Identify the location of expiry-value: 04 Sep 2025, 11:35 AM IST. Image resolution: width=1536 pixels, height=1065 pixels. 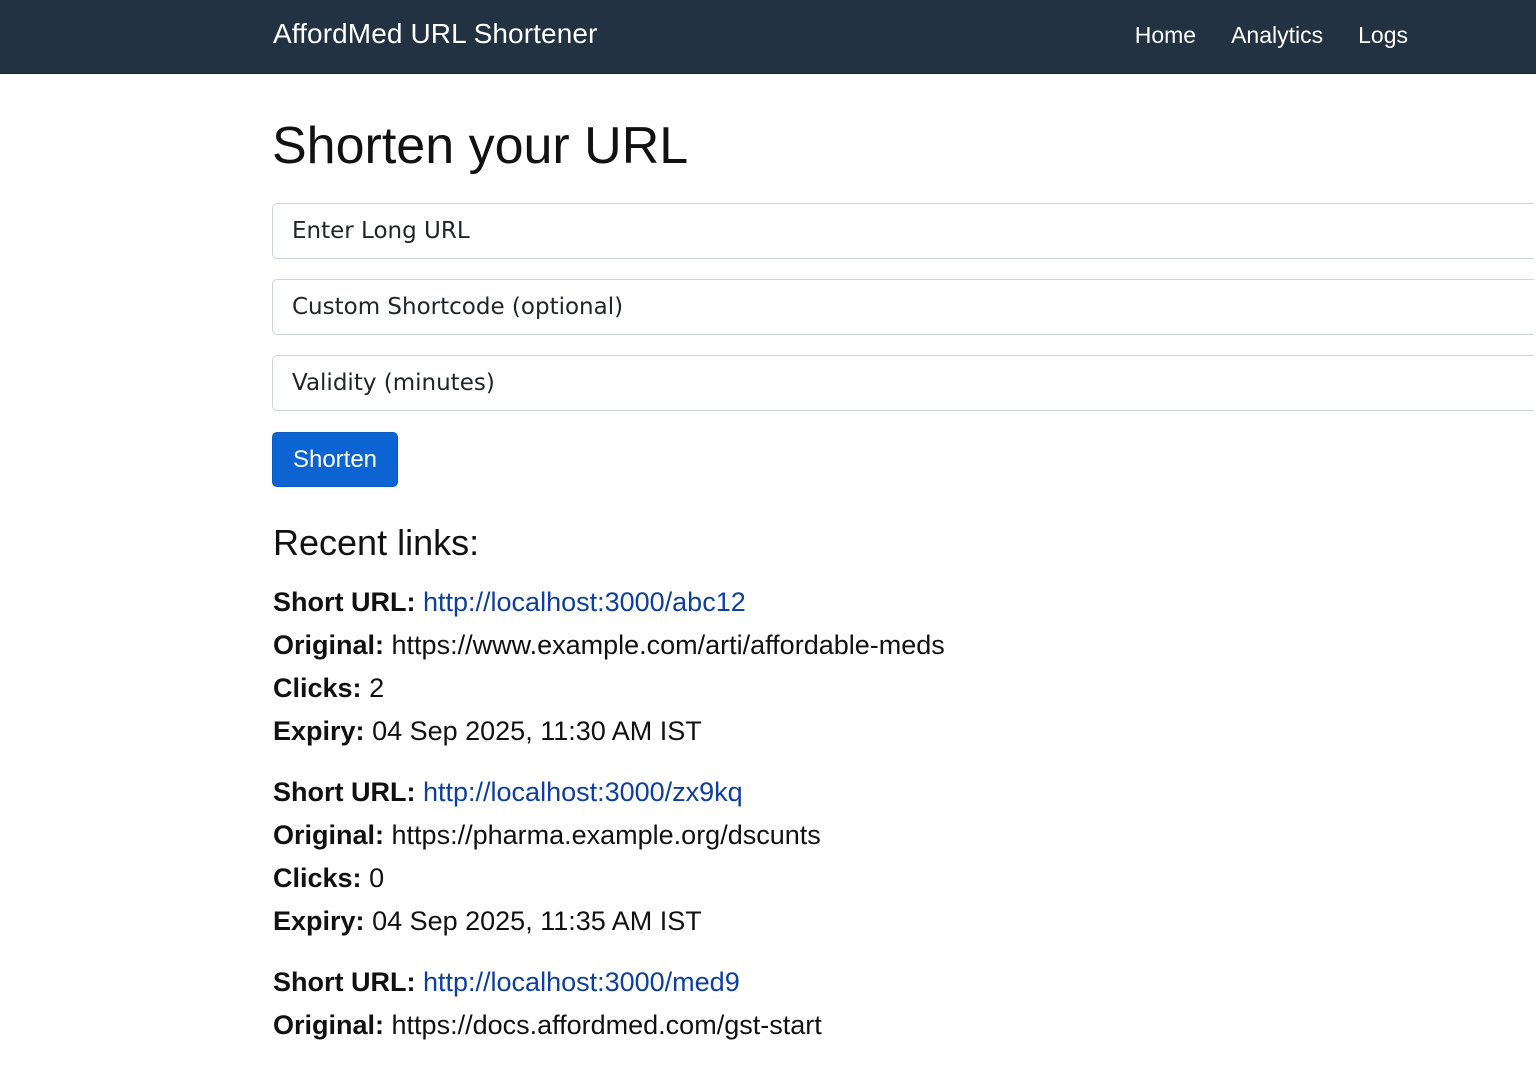
(537, 921).